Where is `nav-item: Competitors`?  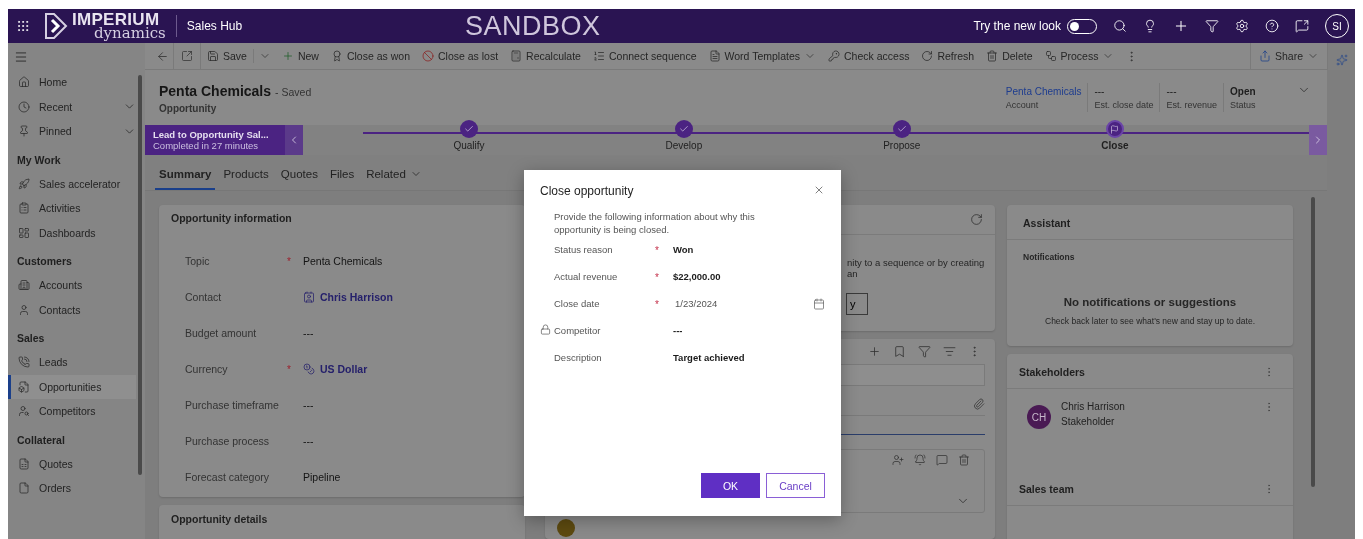
nav-item: Competitors is located at coordinates (72, 411).